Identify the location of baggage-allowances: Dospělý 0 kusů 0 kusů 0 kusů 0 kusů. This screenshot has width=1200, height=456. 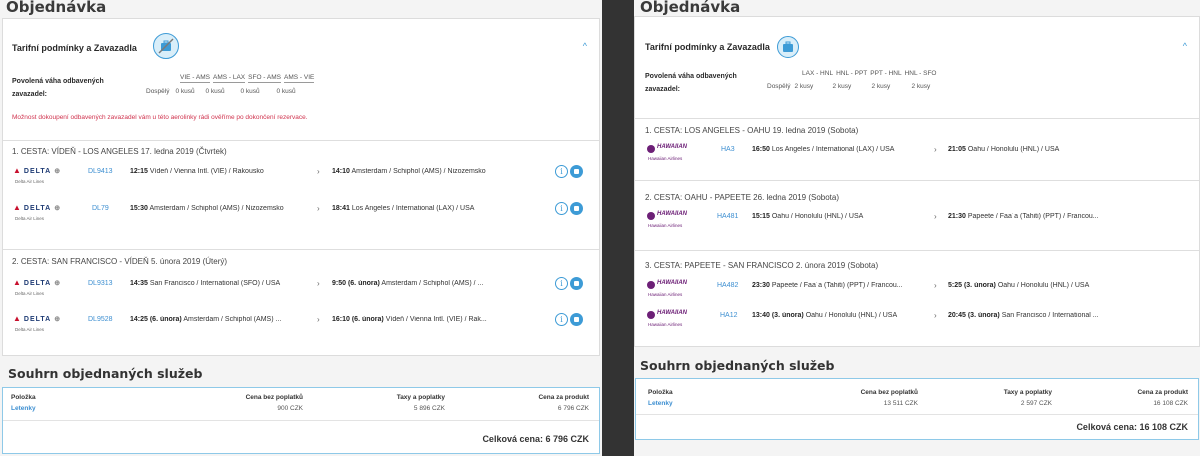
(221, 91).